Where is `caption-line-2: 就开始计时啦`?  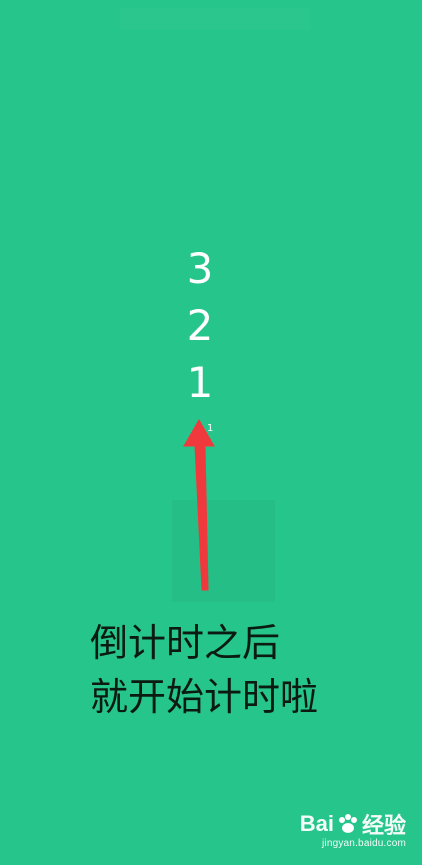 caption-line-2: 就开始计时啦 is located at coordinates (204, 697).